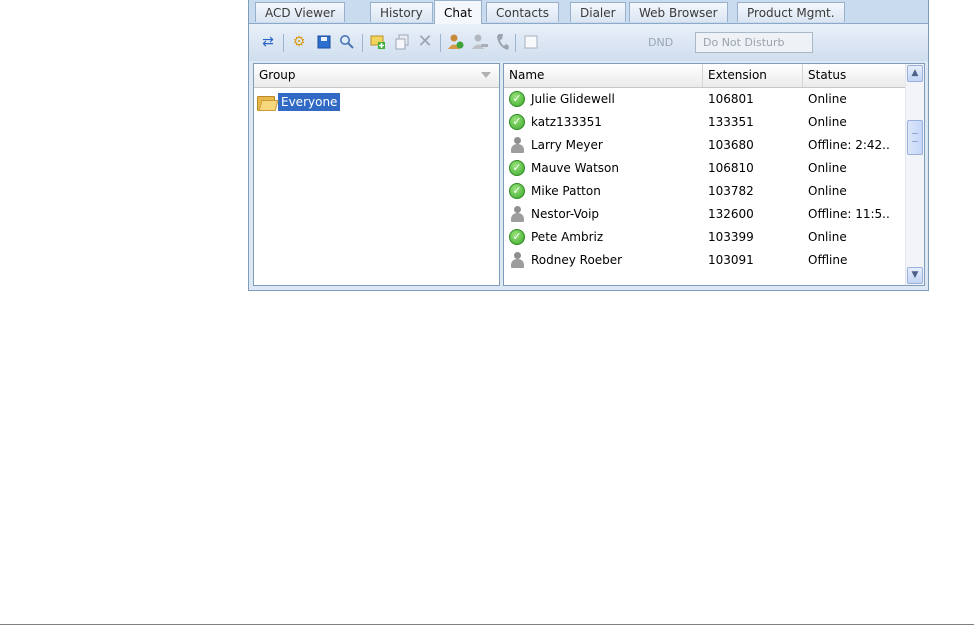  What do you see at coordinates (853, 75) in the screenshot?
I see `status-column-header: Status` at bounding box center [853, 75].